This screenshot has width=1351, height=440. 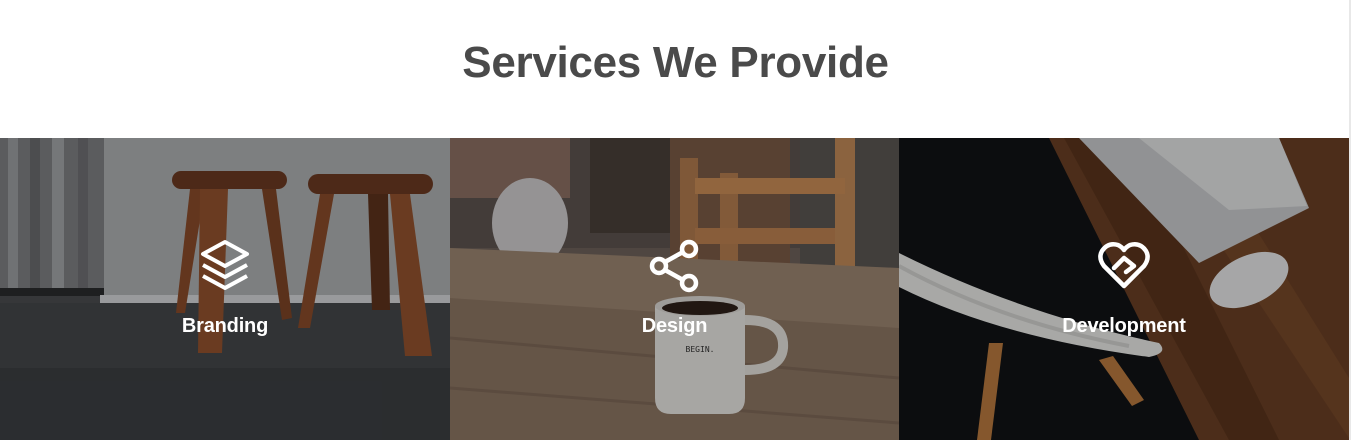 I want to click on layers-icon, so click(x=225, y=265).